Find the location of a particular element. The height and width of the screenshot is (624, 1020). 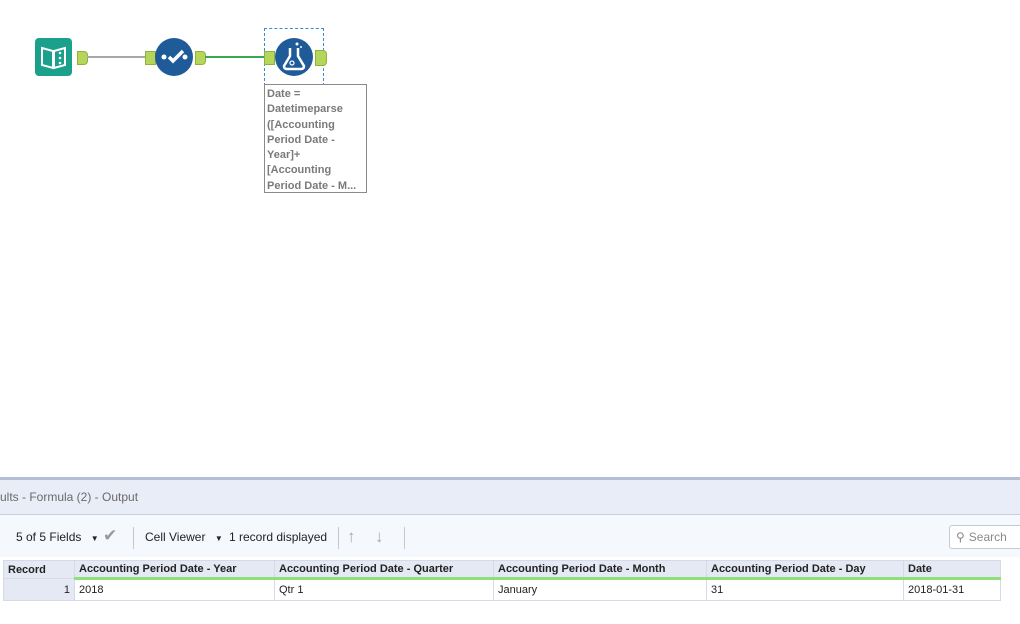

results-title: ults - Formula (2) - Output is located at coordinates (69, 497).